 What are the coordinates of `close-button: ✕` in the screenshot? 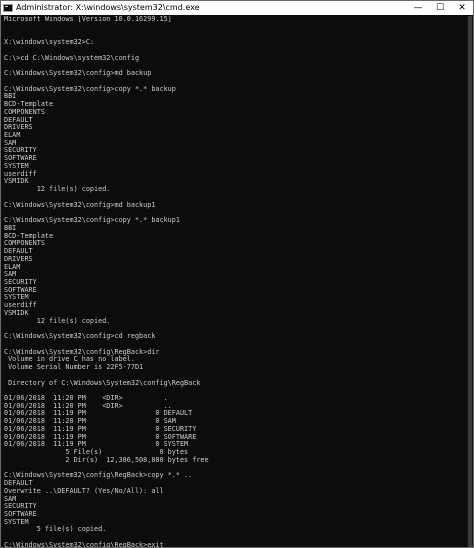 It's located at (462, 8).